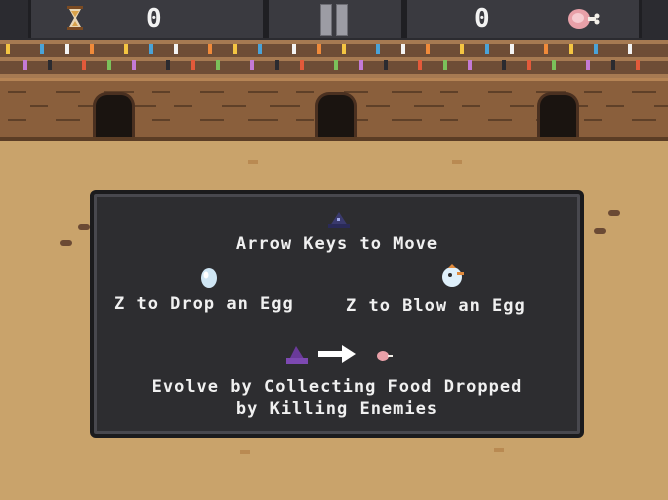 Image resolution: width=668 pixels, height=500 pixels. What do you see at coordinates (334, 59) in the screenshot?
I see `arena-stands` at bounding box center [334, 59].